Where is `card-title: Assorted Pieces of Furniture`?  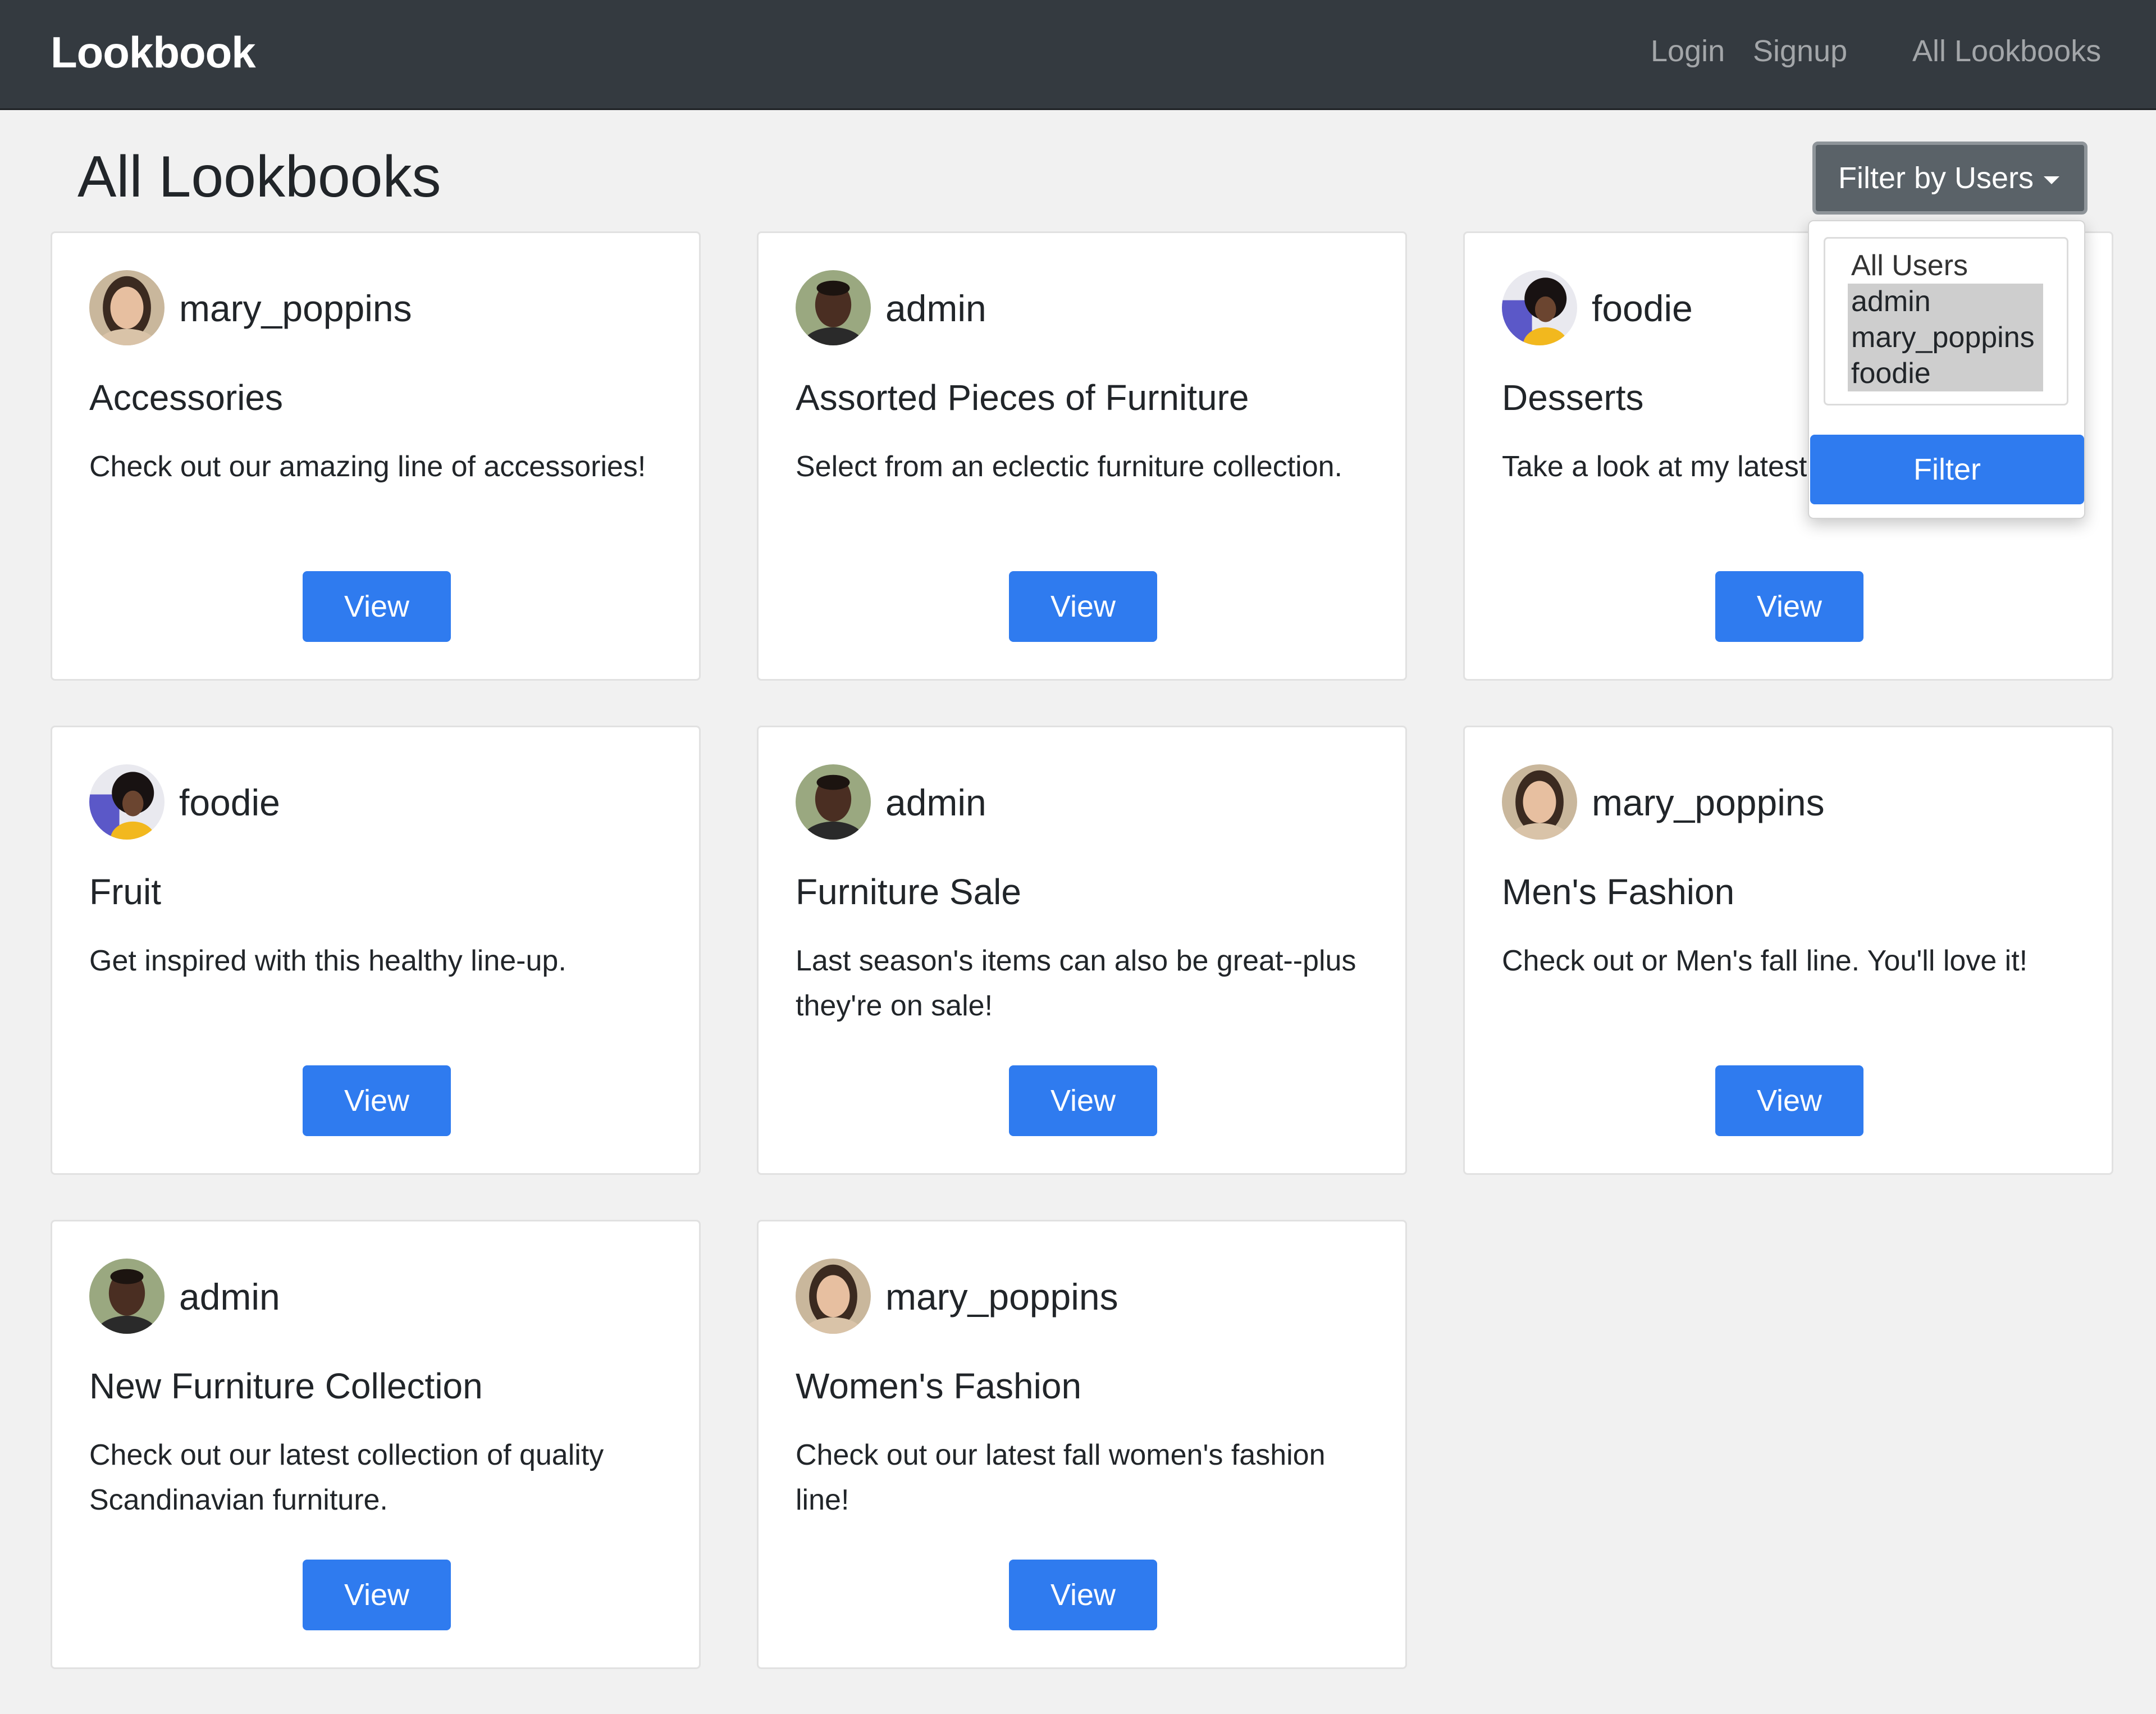
card-title: Assorted Pieces of Furniture is located at coordinates (1022, 397).